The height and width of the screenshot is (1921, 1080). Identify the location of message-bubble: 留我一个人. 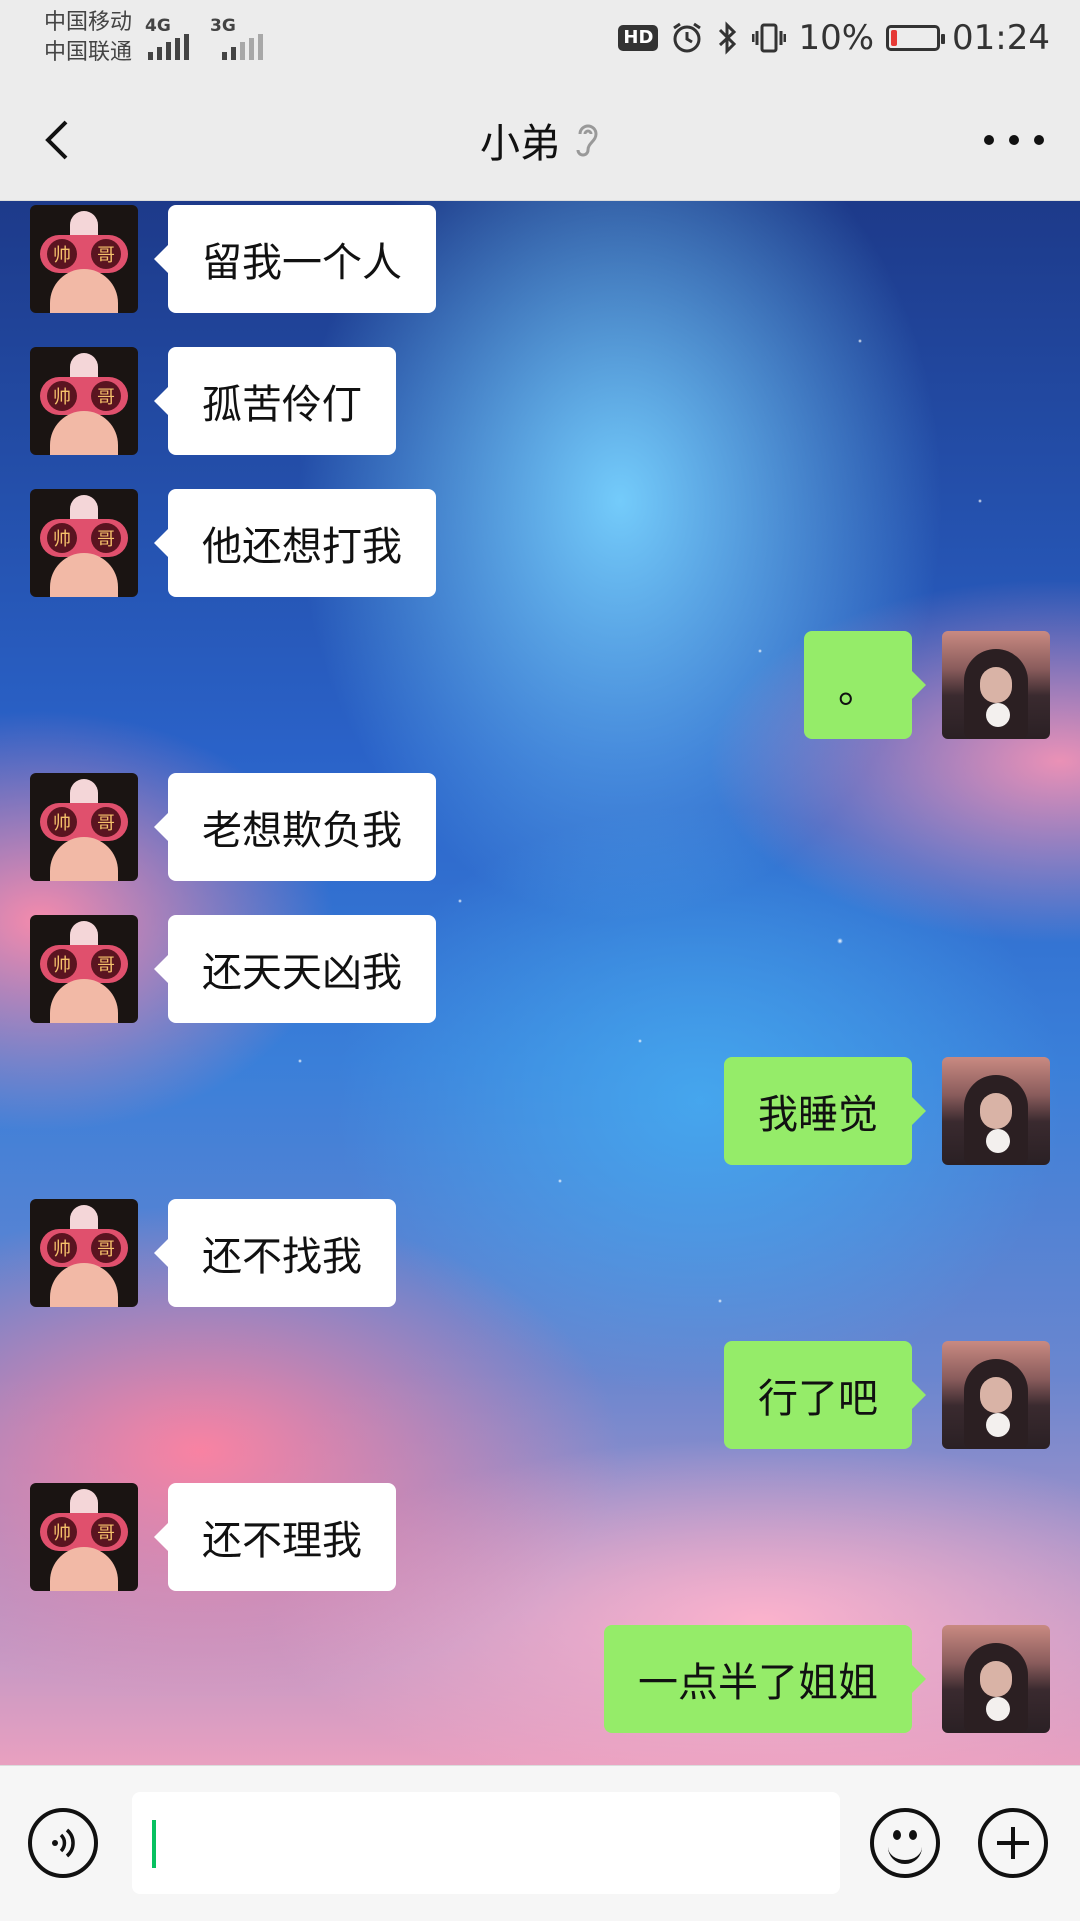
(295, 259).